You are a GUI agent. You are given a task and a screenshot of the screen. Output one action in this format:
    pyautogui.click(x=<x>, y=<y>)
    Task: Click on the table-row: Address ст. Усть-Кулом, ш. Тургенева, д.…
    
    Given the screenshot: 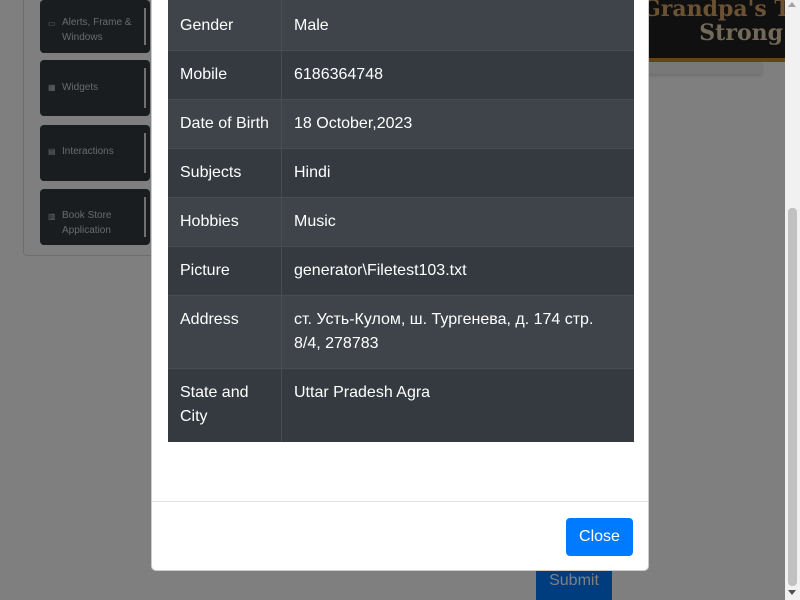 What is the action you would take?
    pyautogui.click(x=401, y=332)
    